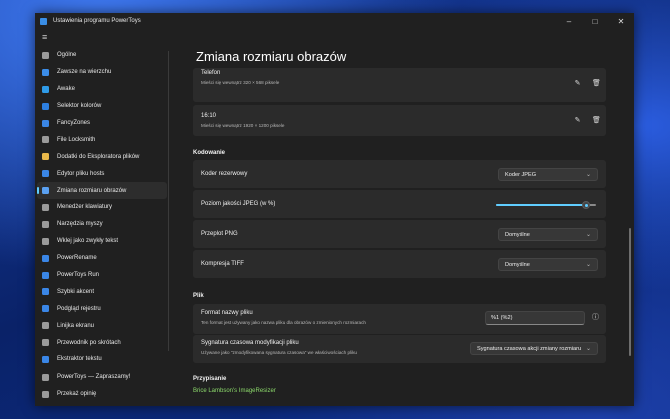 The width and height of the screenshot is (670, 419). What do you see at coordinates (102, 291) in the screenshot?
I see `sidebar-item-accent: Szybki akcent` at bounding box center [102, 291].